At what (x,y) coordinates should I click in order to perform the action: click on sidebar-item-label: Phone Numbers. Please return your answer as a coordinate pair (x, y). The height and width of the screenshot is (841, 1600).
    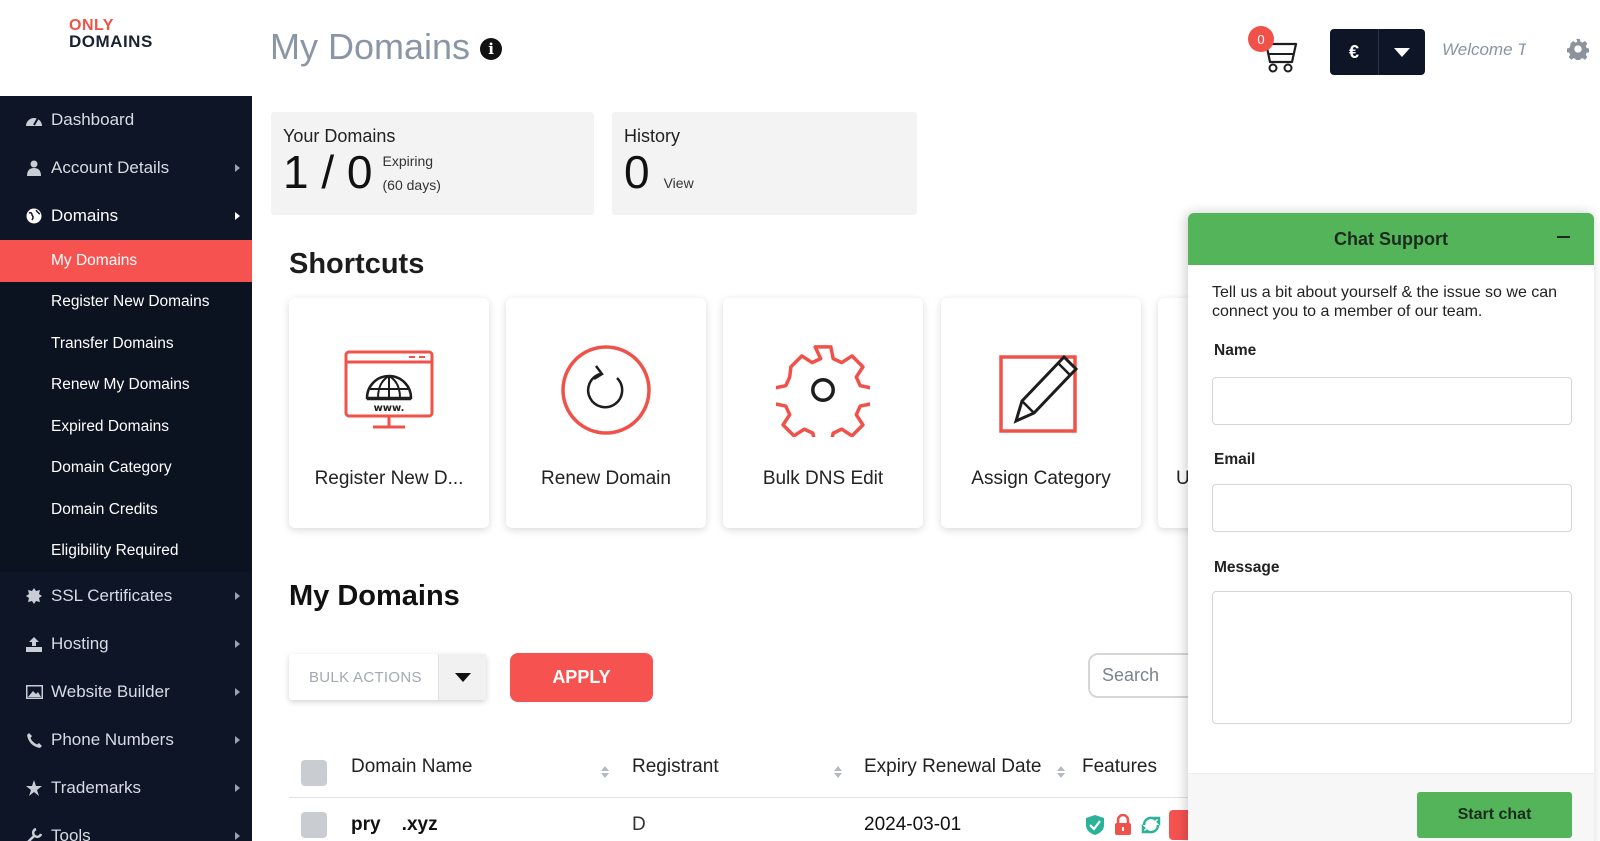
    Looking at the image, I should click on (112, 739).